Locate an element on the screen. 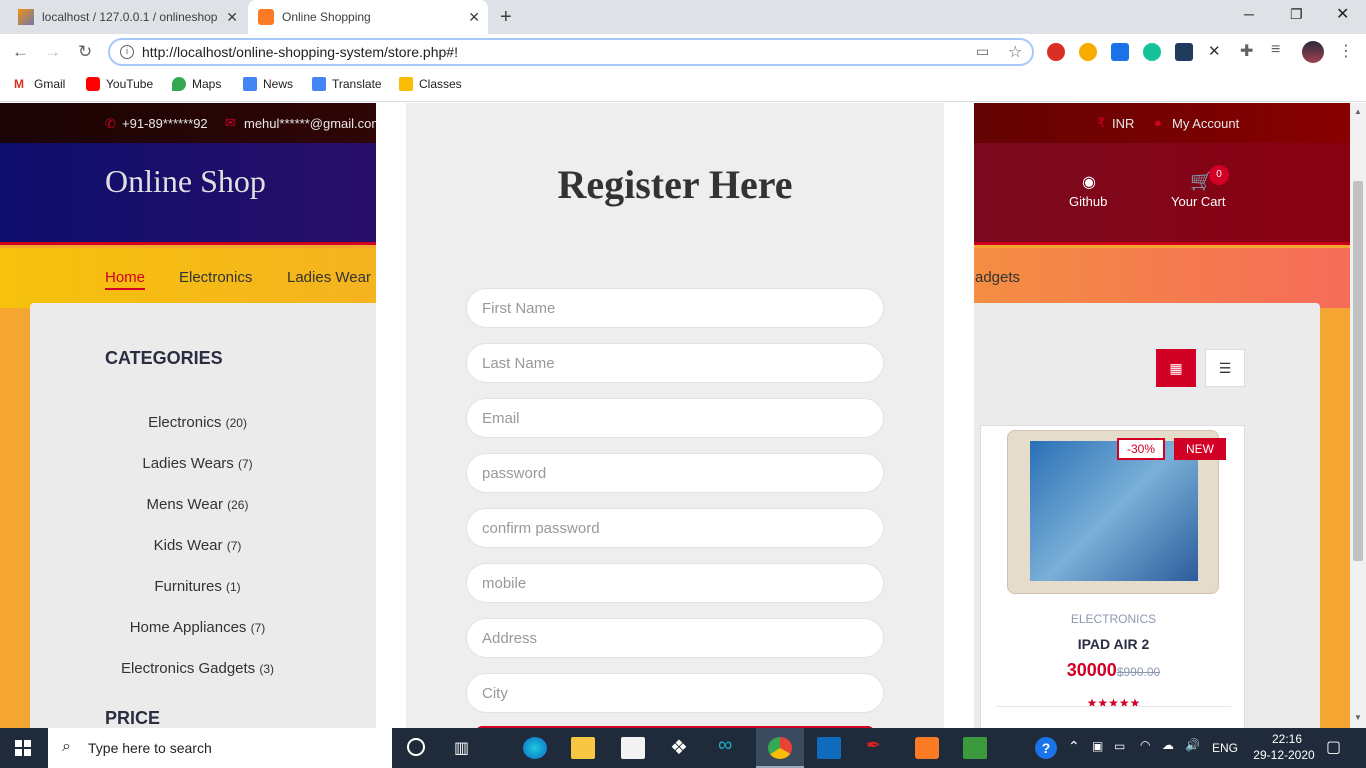 The width and height of the screenshot is (1366, 768). email-text: mehul******@gmail.com is located at coordinates (313, 123).